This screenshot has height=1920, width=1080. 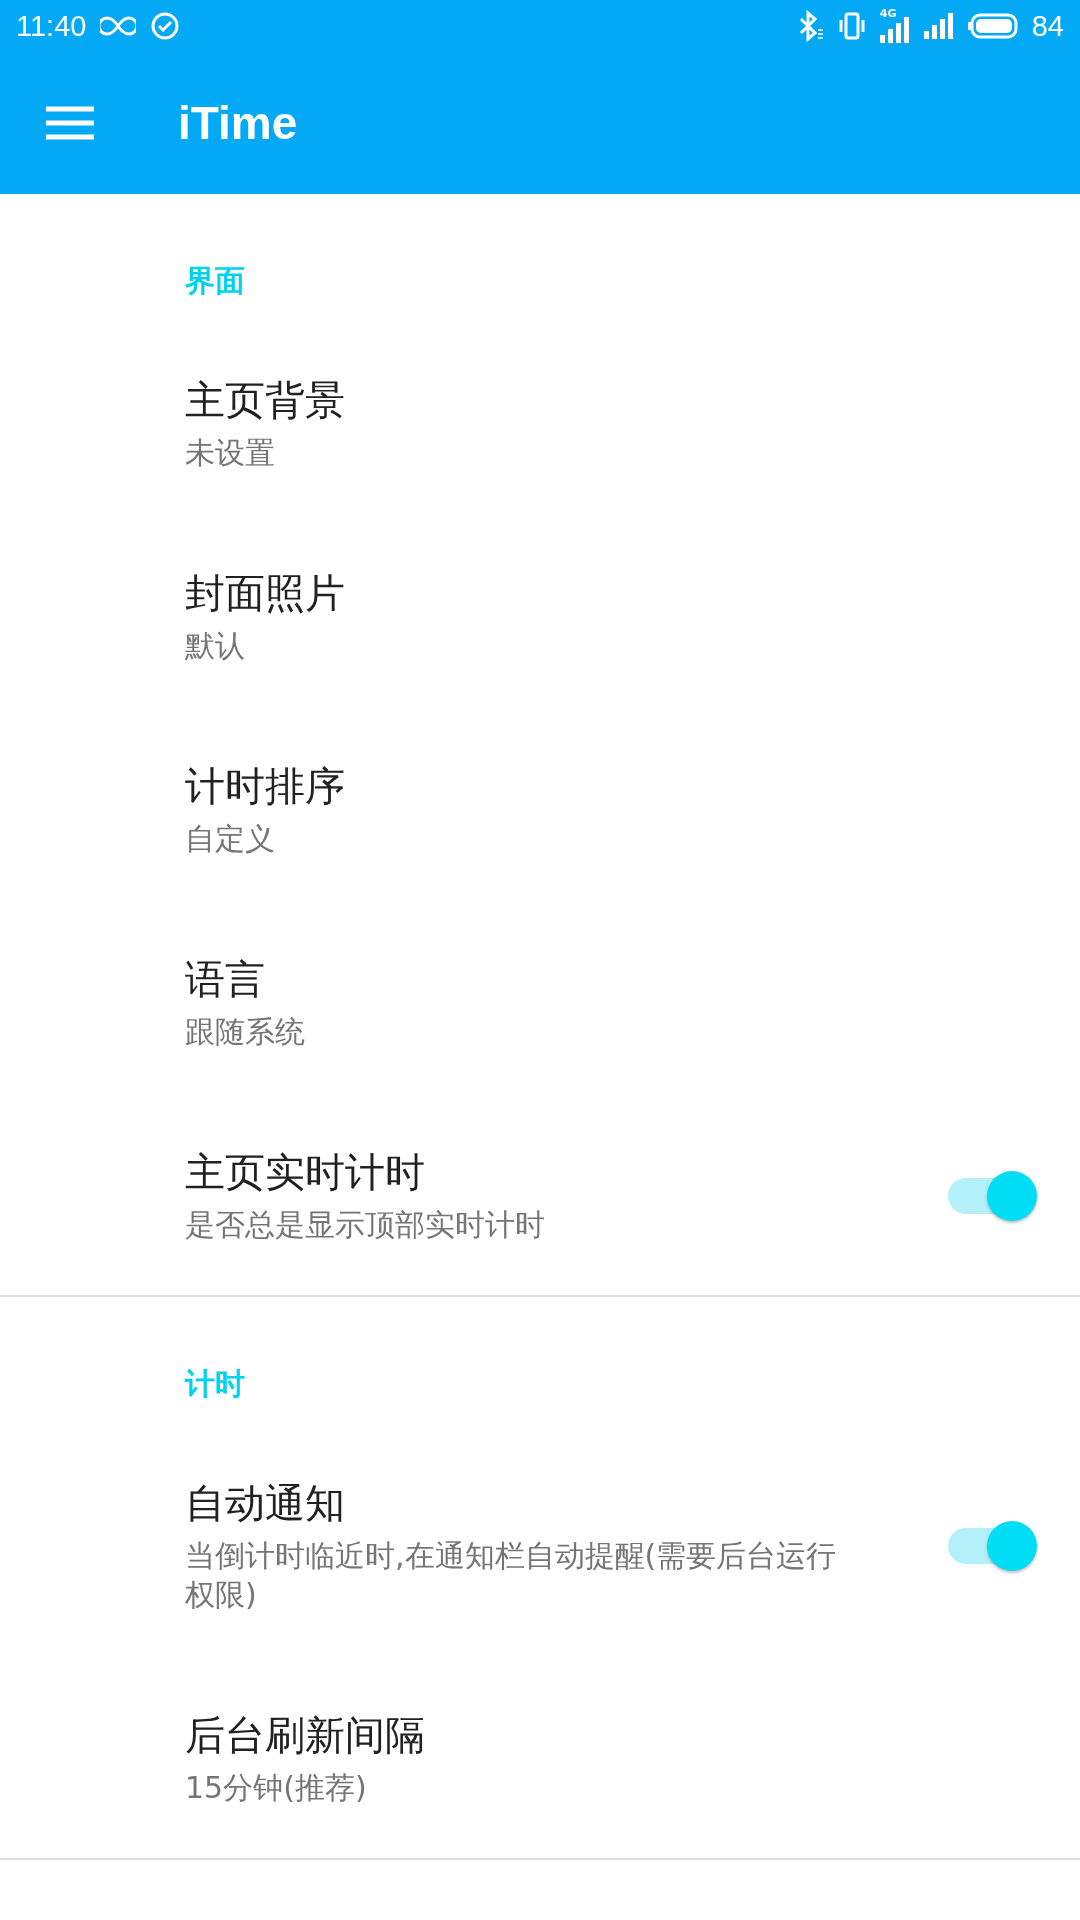 What do you see at coordinates (525, 979) in the screenshot?
I see `setting-title: 语言` at bounding box center [525, 979].